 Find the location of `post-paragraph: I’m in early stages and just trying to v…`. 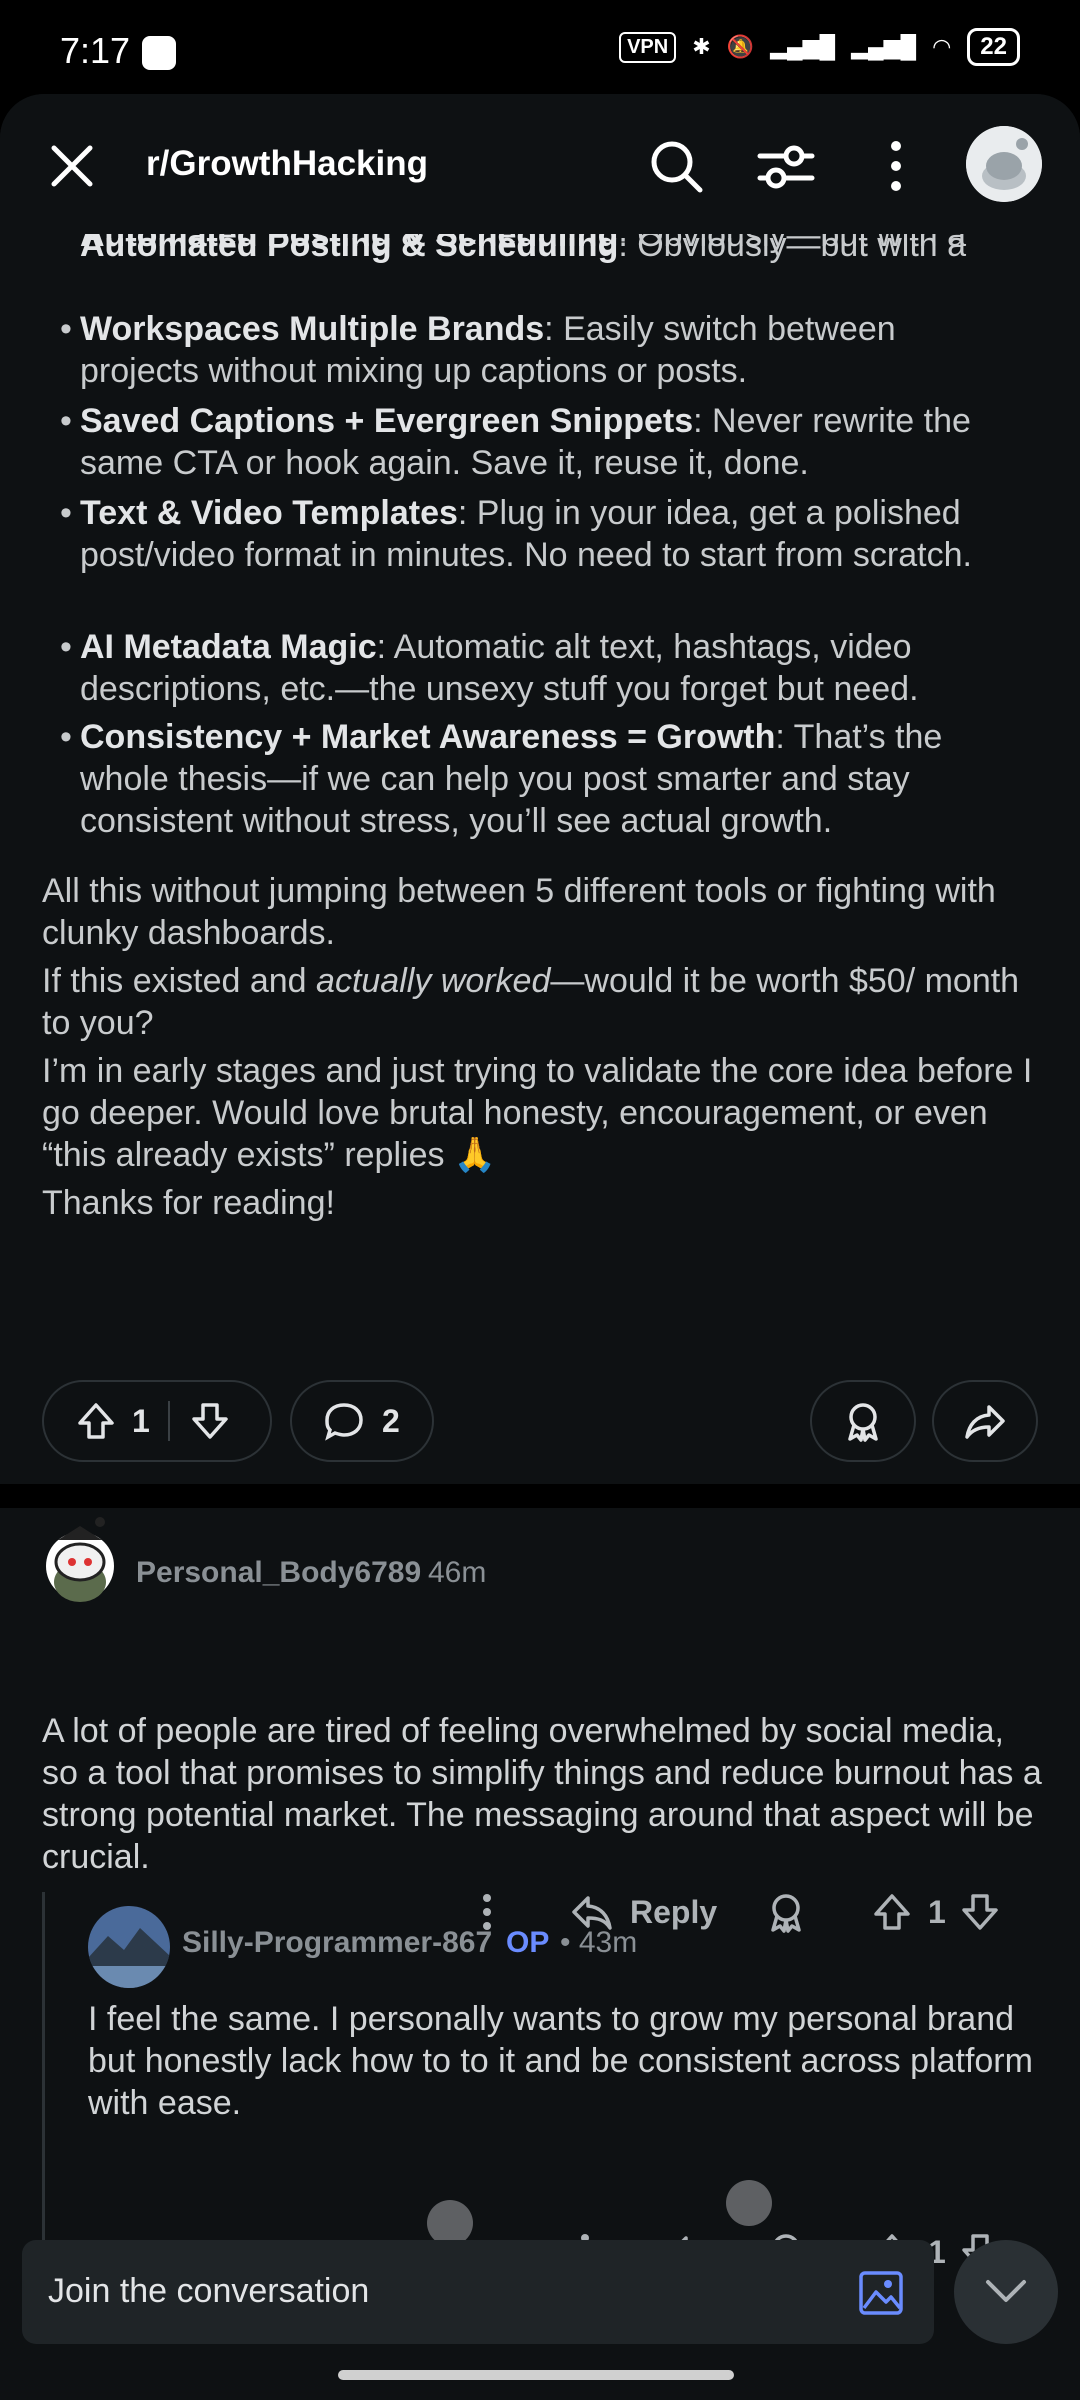

post-paragraph: I’m in early stages and just trying to v… is located at coordinates (537, 1113).